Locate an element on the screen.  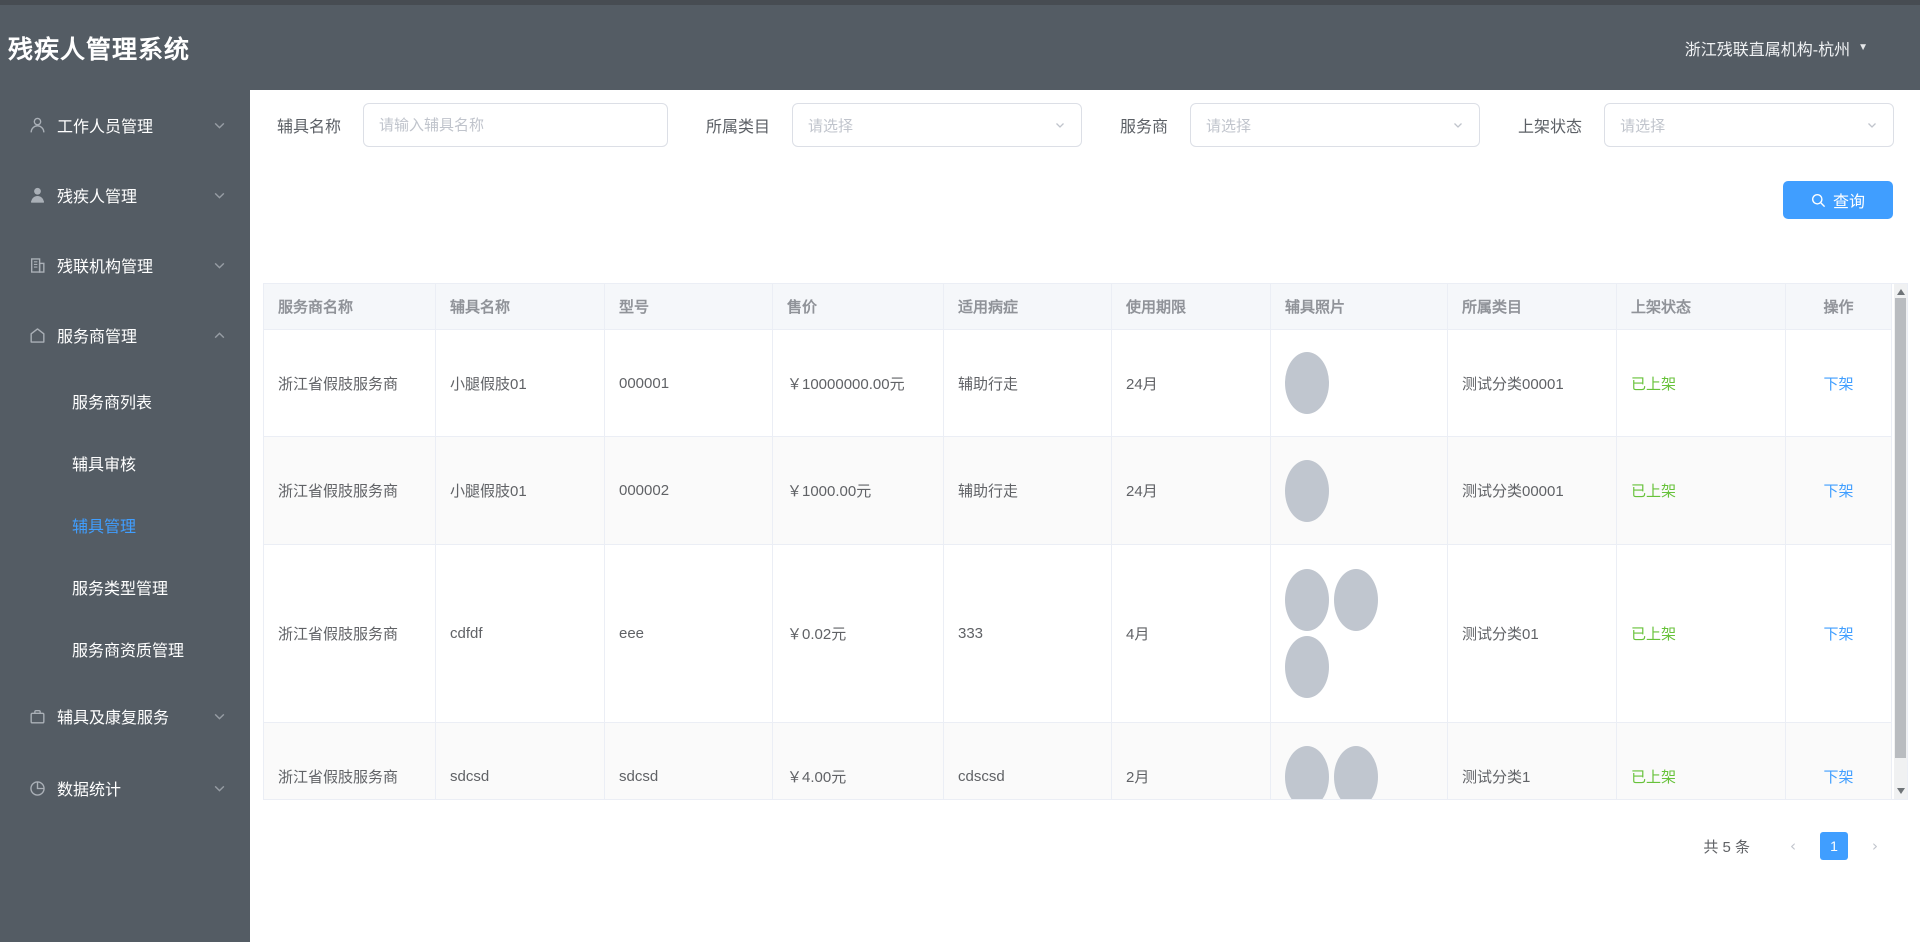
search-icon is located at coordinates (1818, 200).